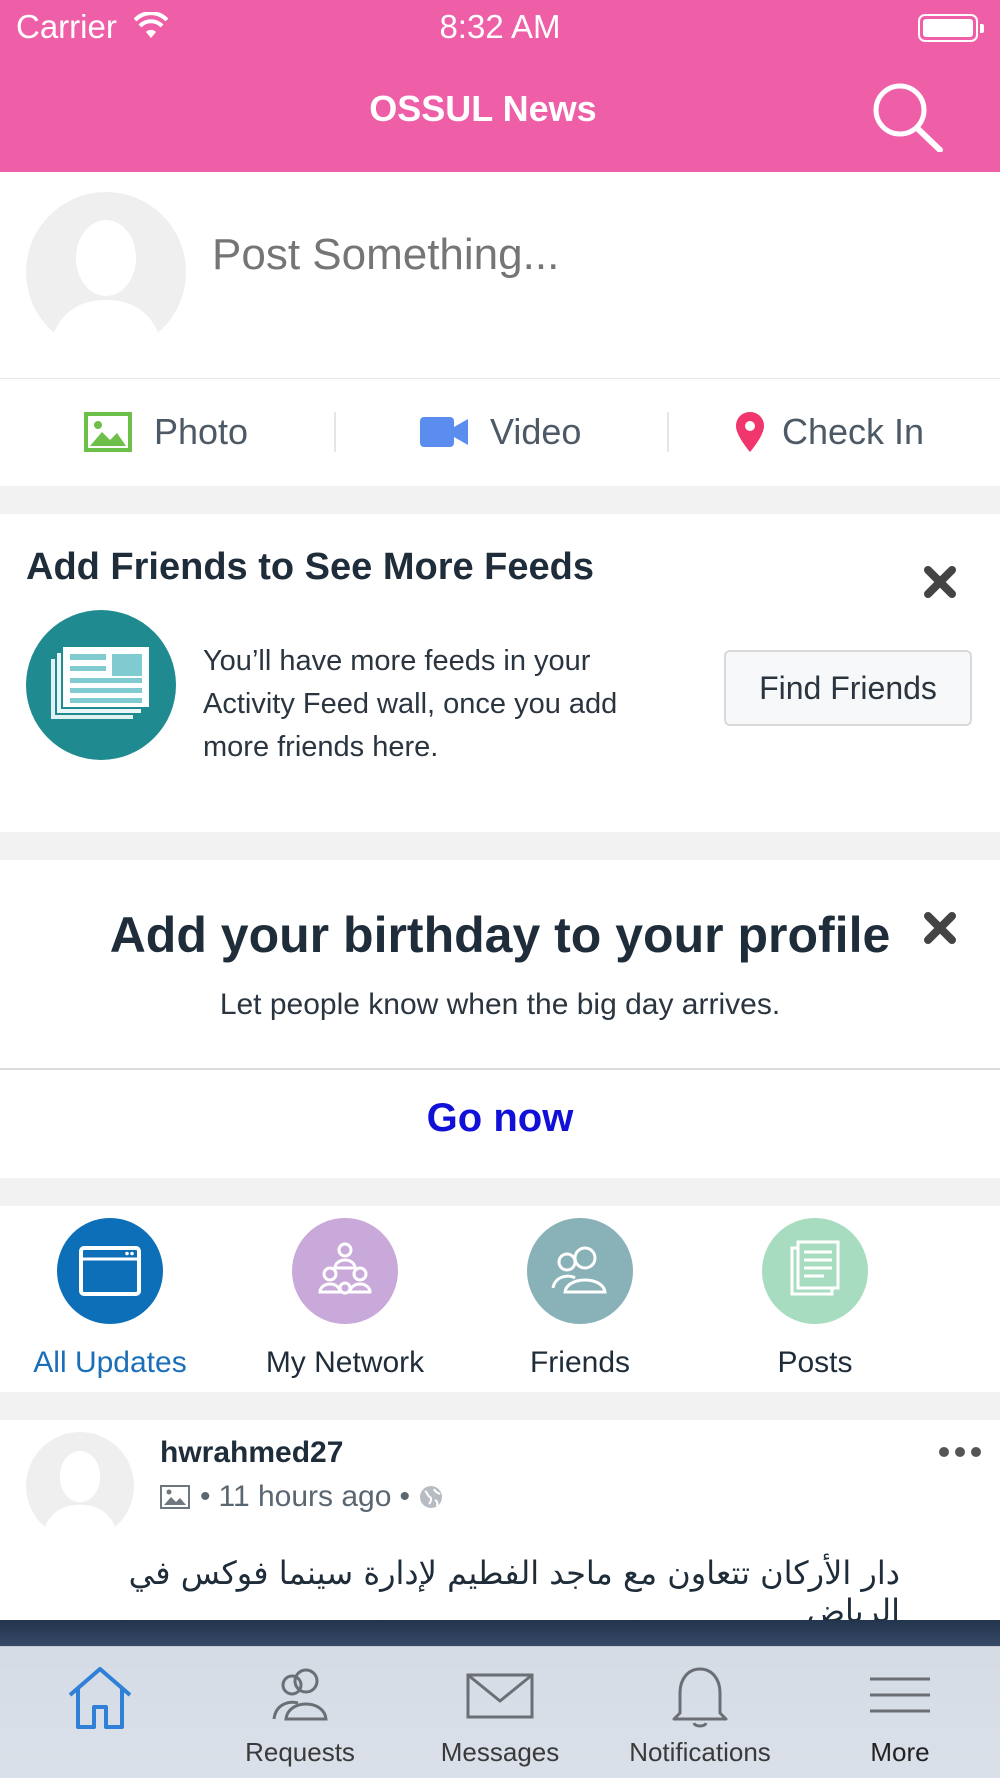  I want to click on check-in-button: Check In, so click(830, 432).